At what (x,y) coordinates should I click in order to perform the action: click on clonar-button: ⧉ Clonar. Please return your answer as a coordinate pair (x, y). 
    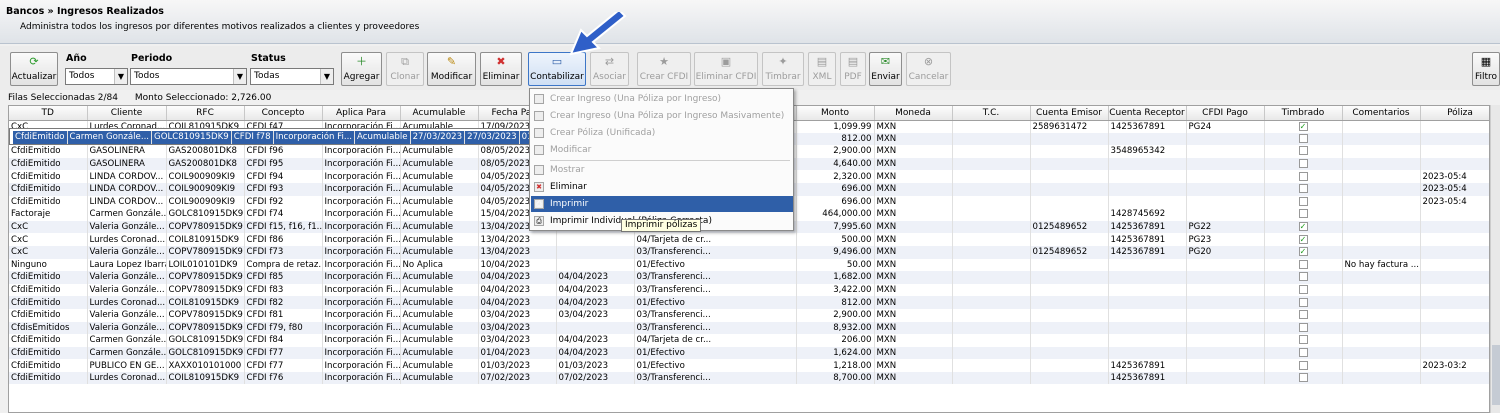
    Looking at the image, I should click on (405, 69).